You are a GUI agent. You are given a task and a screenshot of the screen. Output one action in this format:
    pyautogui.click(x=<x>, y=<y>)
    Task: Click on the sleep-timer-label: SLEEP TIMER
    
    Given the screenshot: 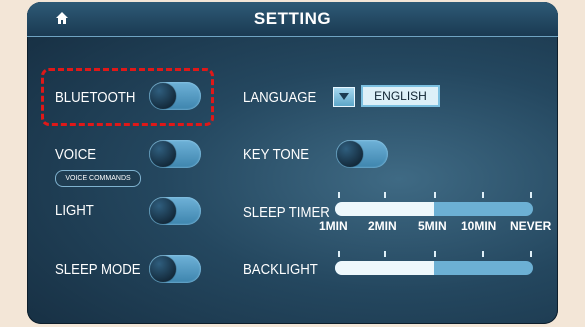 What is the action you would take?
    pyautogui.click(x=286, y=212)
    